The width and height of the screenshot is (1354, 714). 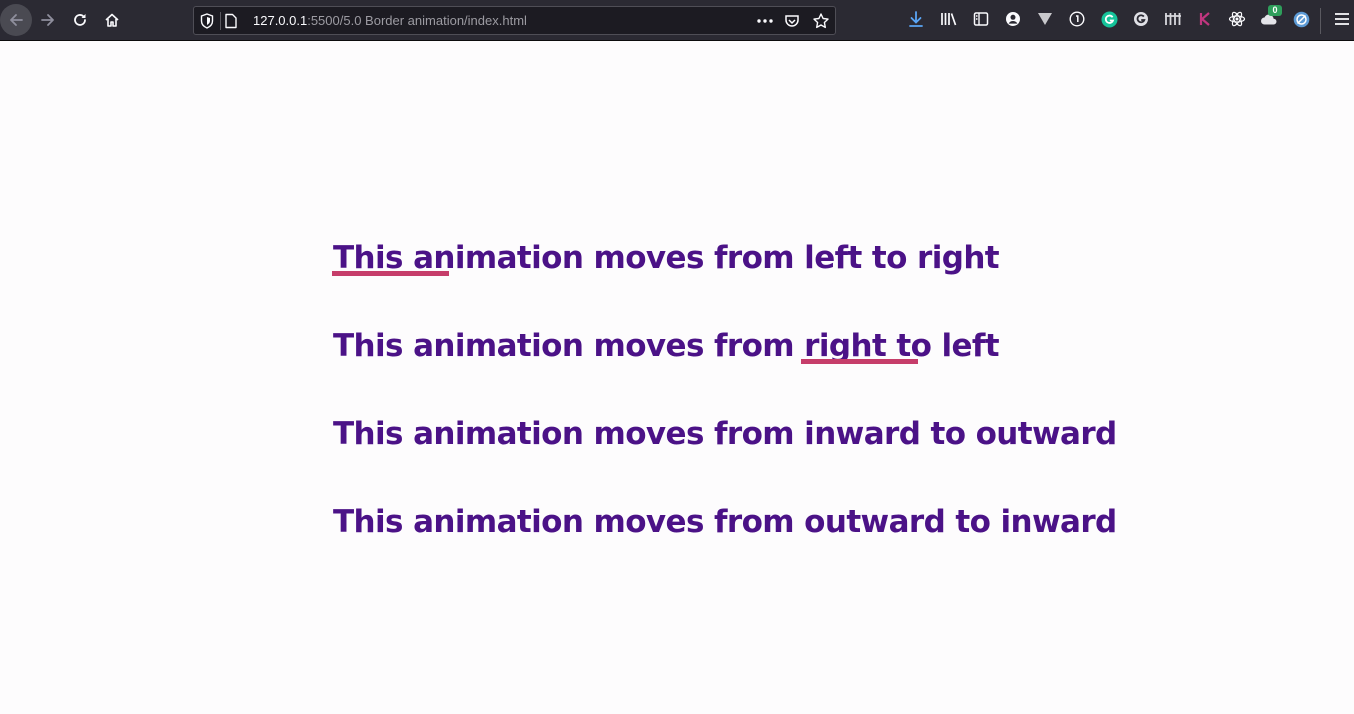 I want to click on onepassword-extension, so click(x=1077, y=19).